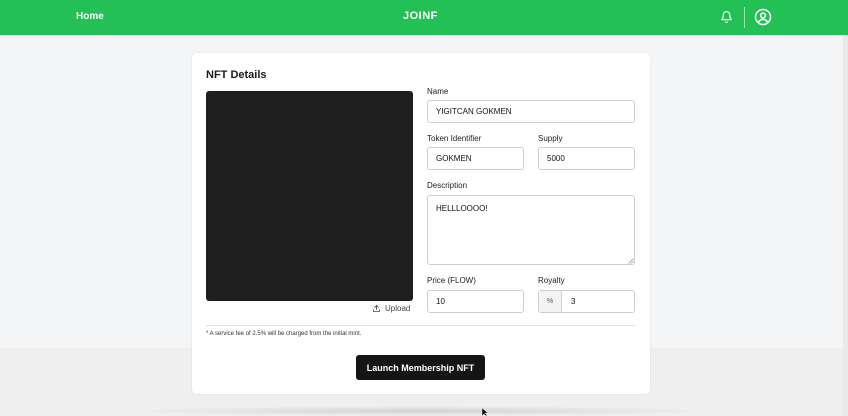 The height and width of the screenshot is (416, 848). I want to click on mouse-cursor-icon, so click(485, 412).